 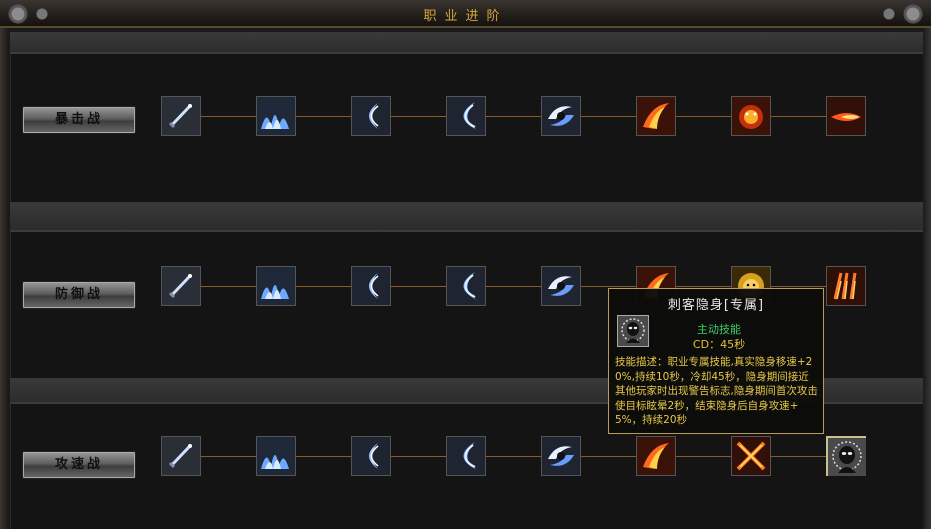 What do you see at coordinates (846, 116) in the screenshot?
I see `fire-burst-icon` at bounding box center [846, 116].